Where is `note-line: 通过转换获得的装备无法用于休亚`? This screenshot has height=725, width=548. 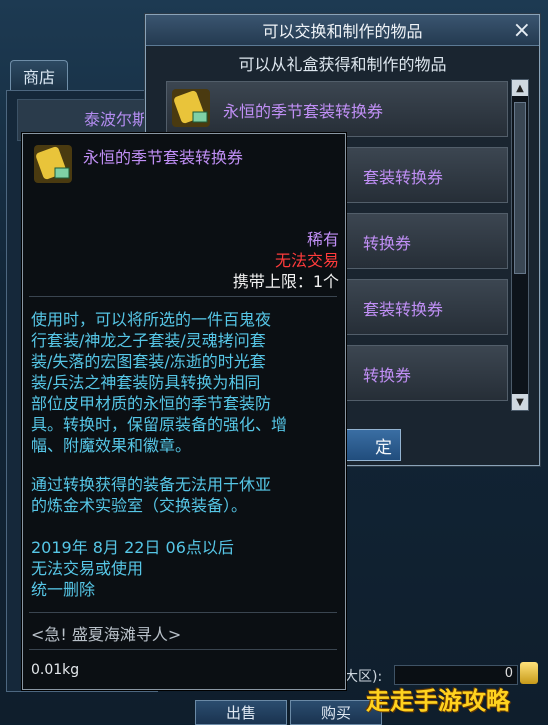
note-line: 通过转换获得的装备无法用于休亚 is located at coordinates (151, 484).